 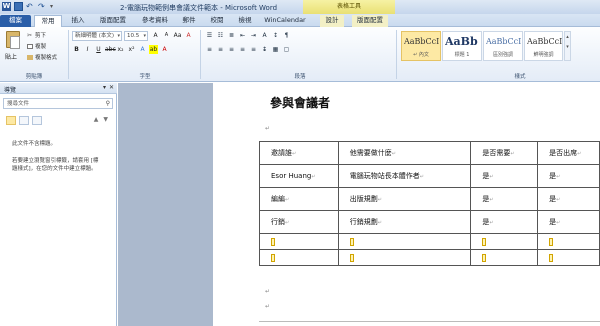 What do you see at coordinates (209, 49) in the screenshot?
I see `align-left-icon: ≡` at bounding box center [209, 49].